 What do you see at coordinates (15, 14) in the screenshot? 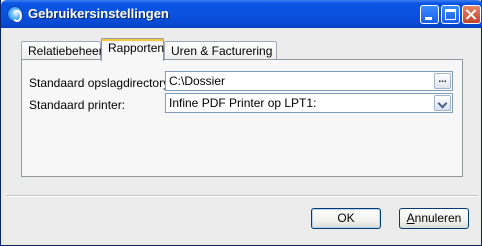
I see `app-icon` at bounding box center [15, 14].